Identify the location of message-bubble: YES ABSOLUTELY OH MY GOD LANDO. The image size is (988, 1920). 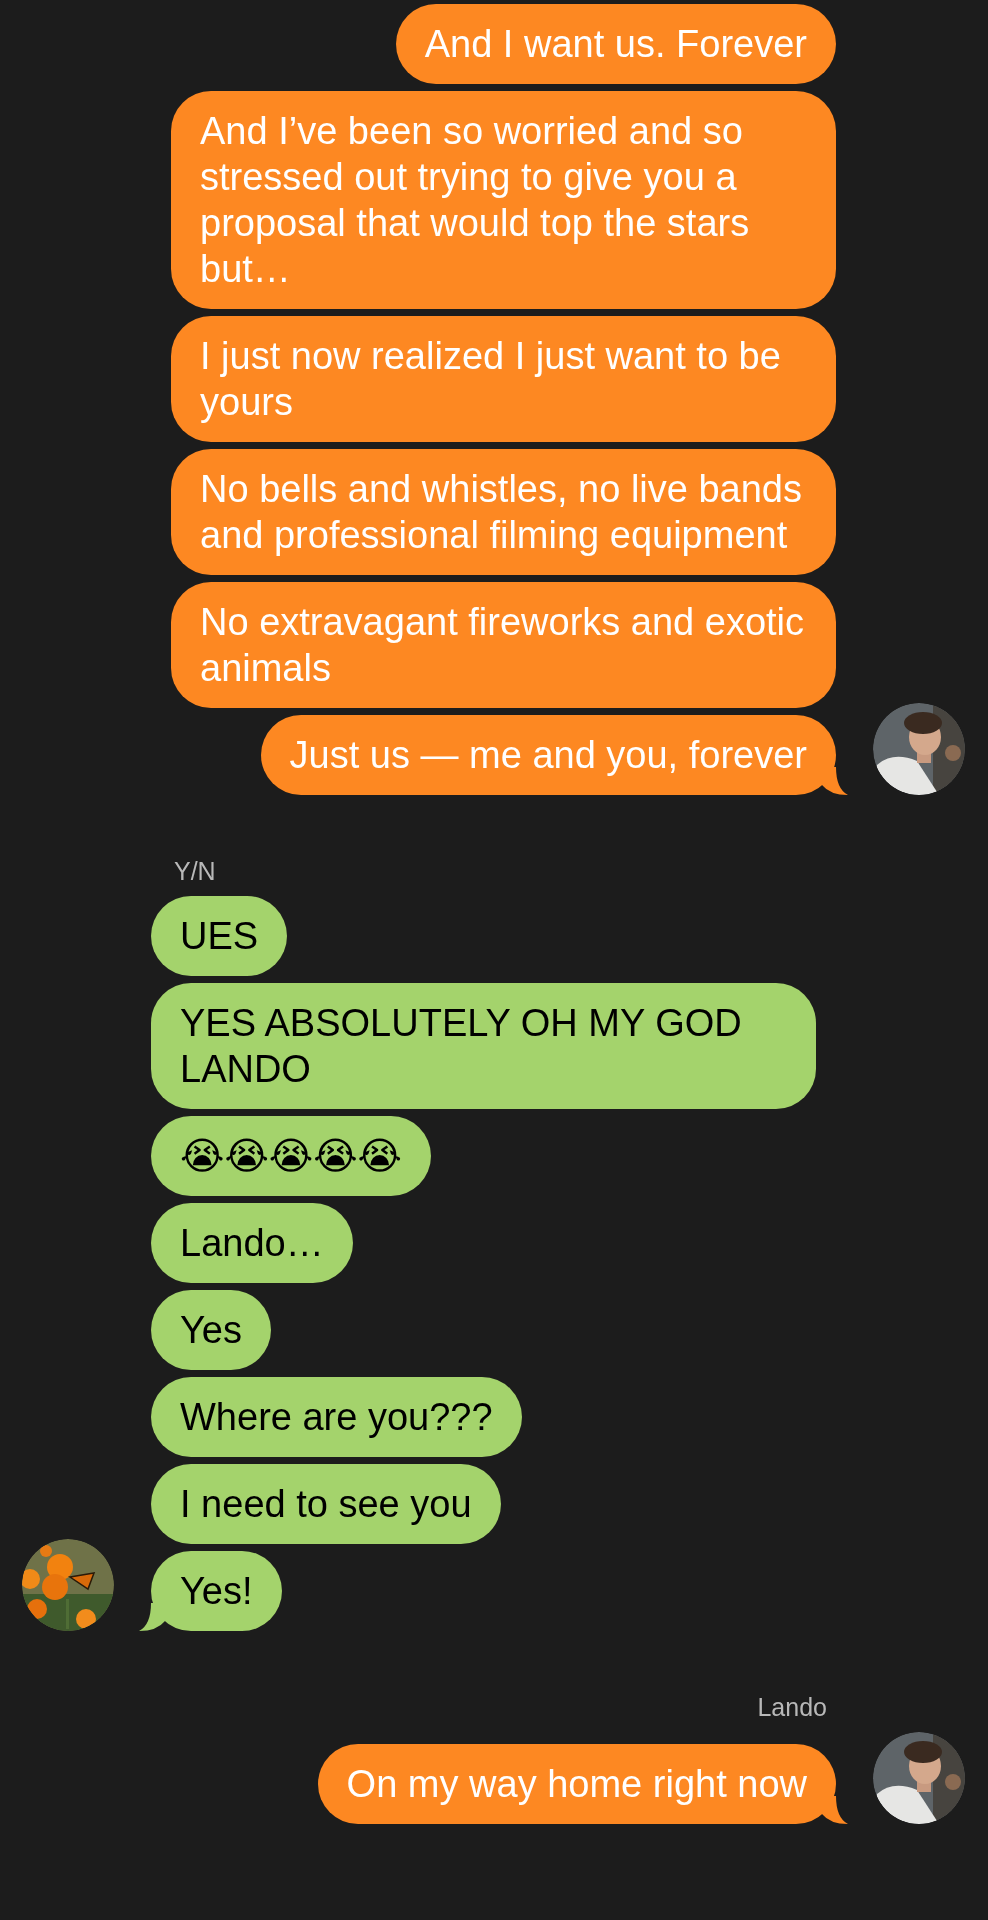
(483, 1046).